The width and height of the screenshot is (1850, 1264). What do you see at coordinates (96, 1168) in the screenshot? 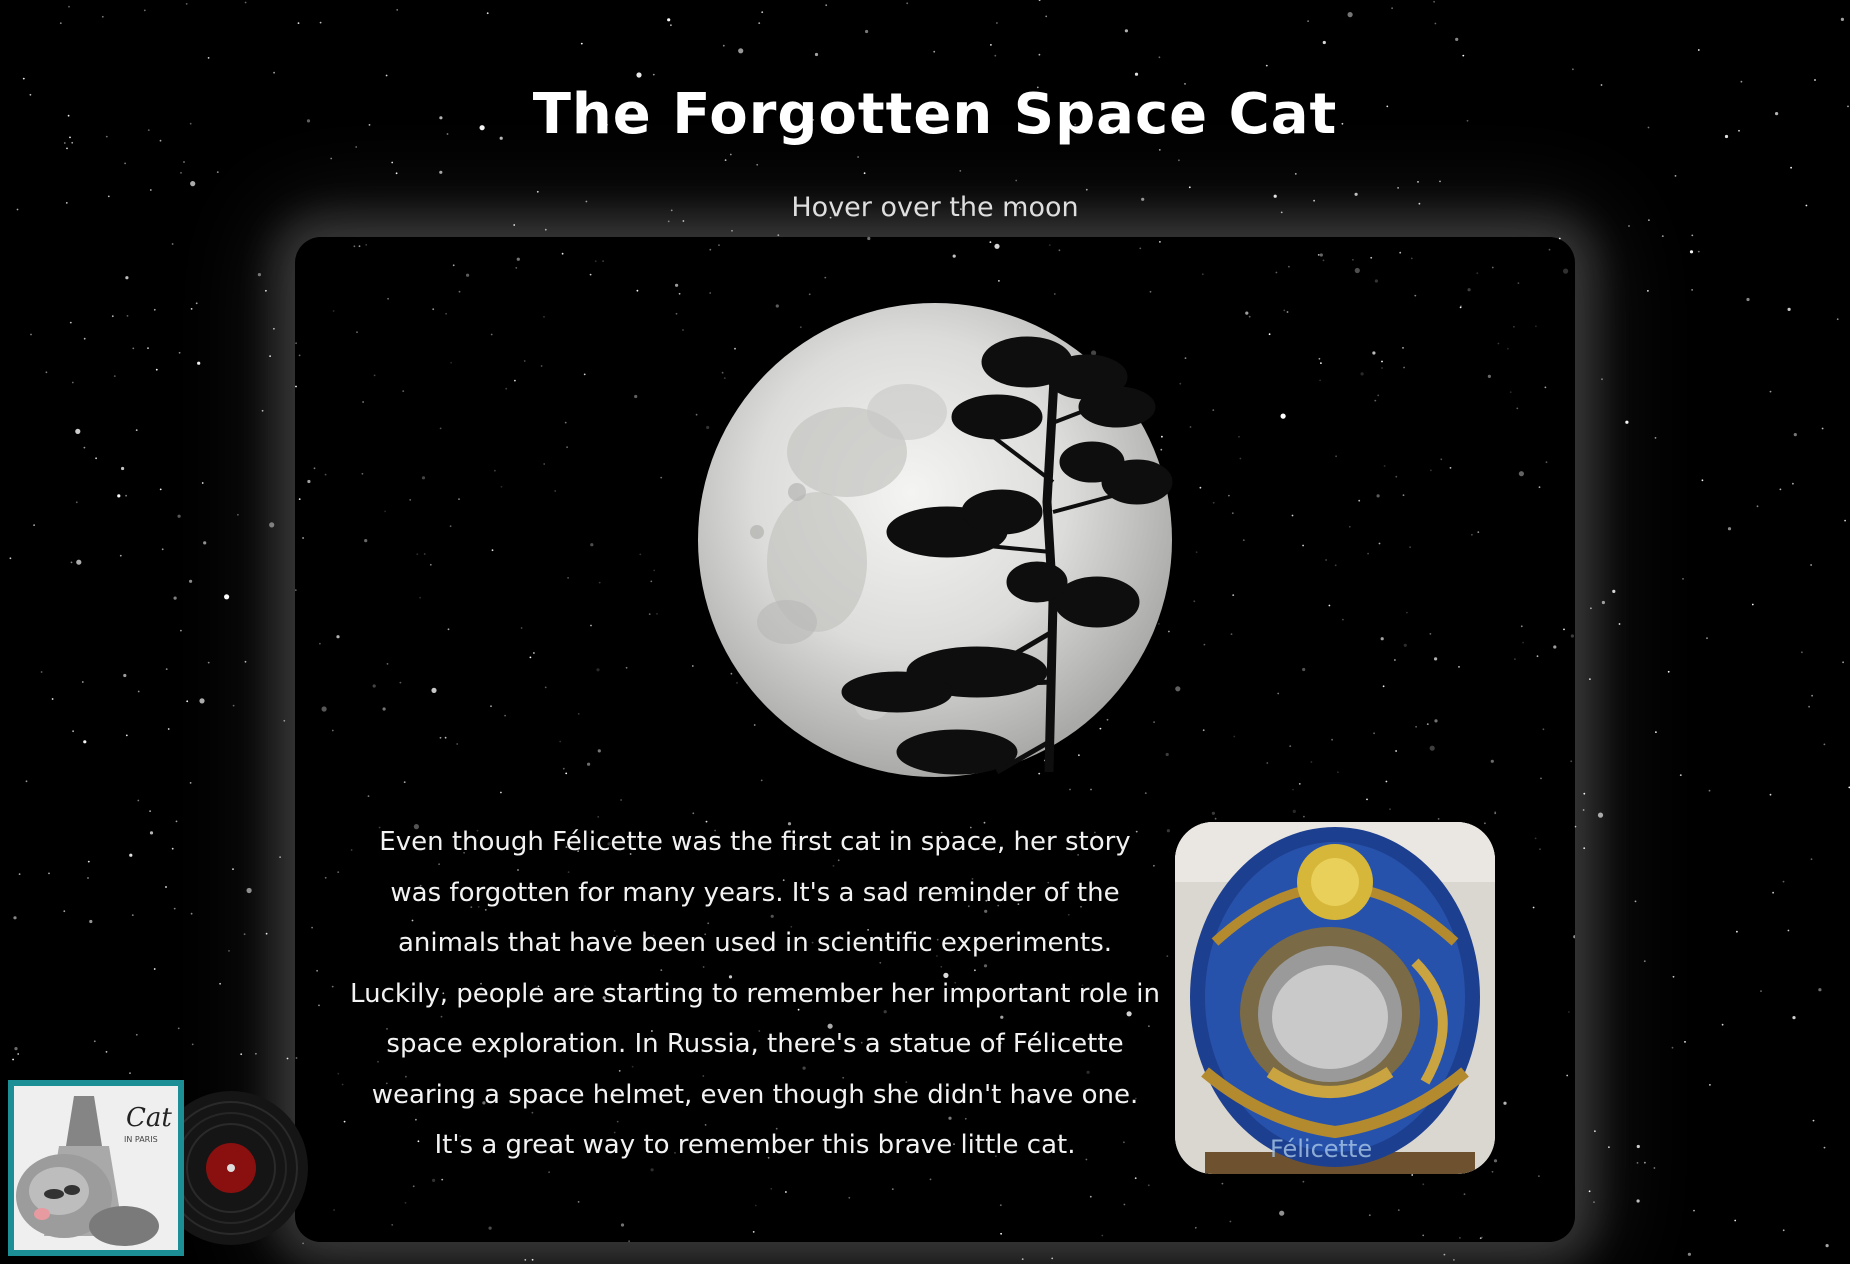
I see `album-cover-icon: Cat IN PARIS` at bounding box center [96, 1168].